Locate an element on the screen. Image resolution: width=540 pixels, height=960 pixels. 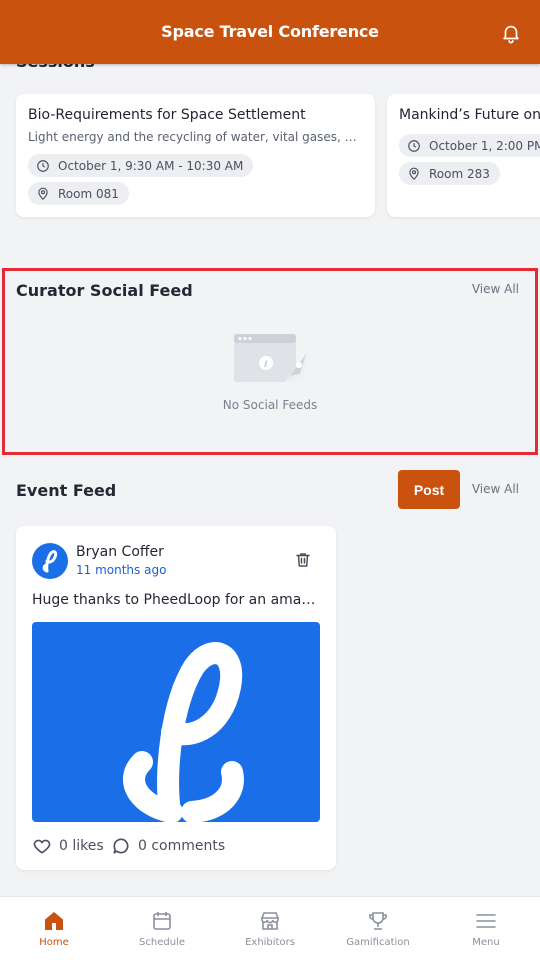
event-feed-section-title: Event Feed is located at coordinates (66, 490).